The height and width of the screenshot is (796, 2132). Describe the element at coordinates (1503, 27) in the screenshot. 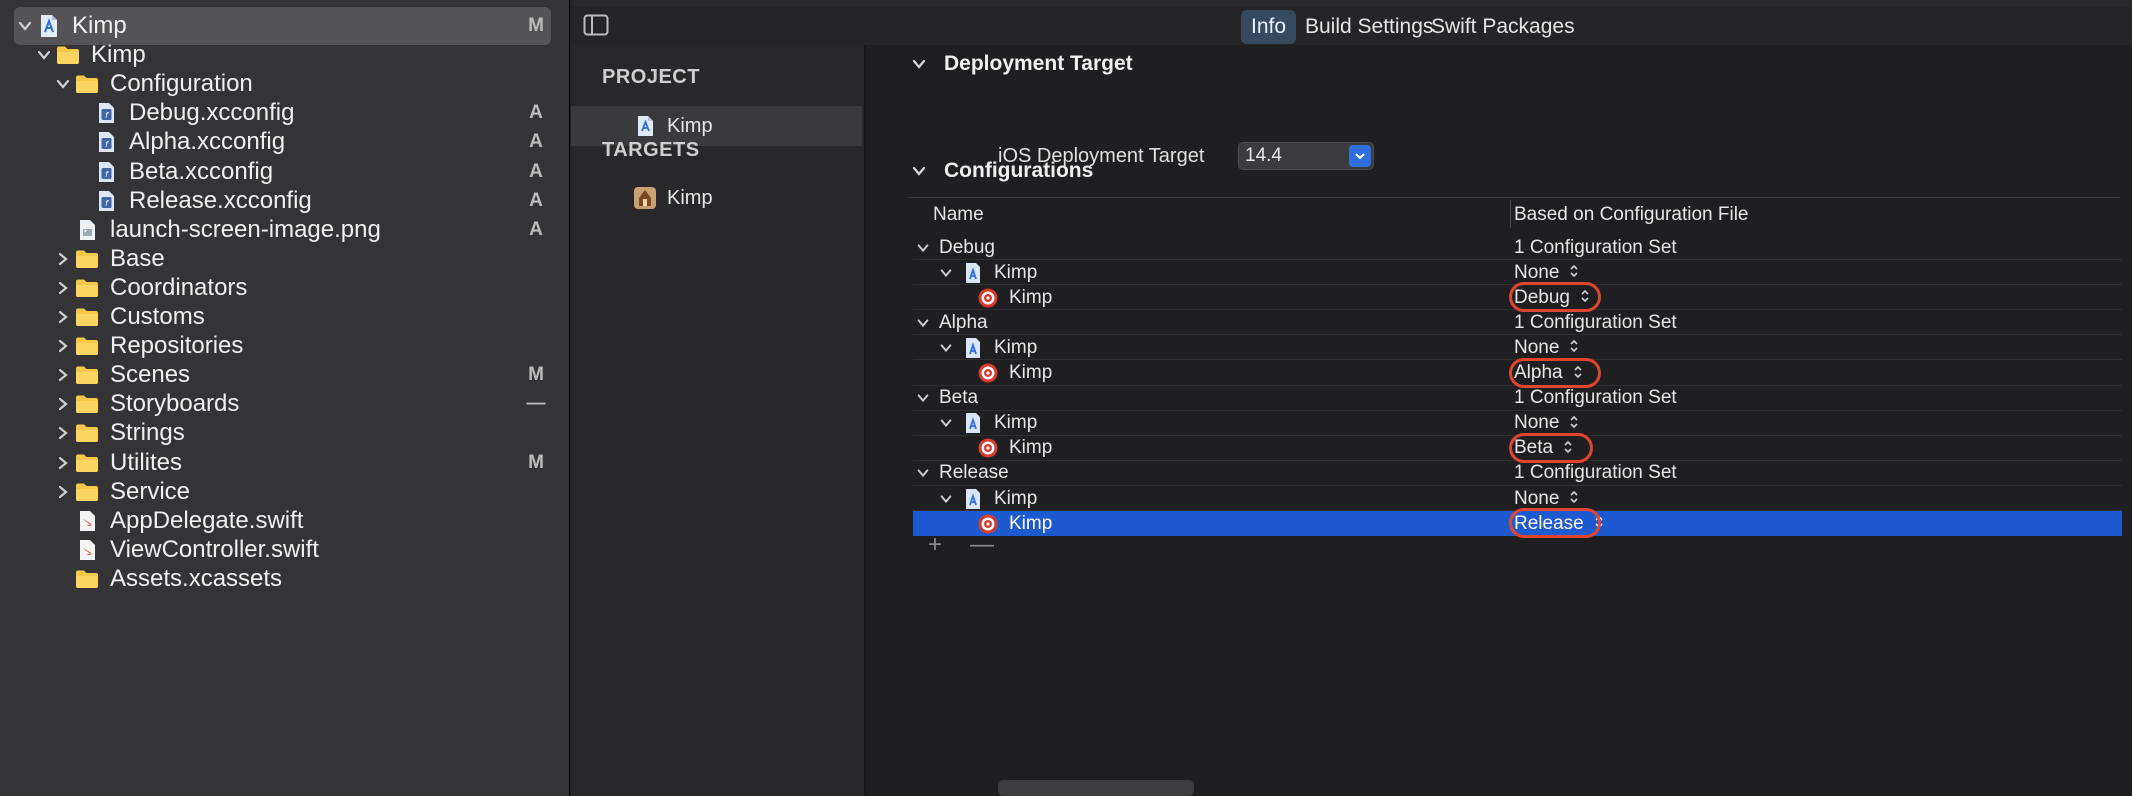

I see `tab-swift-packages: Swift Packages` at that location.